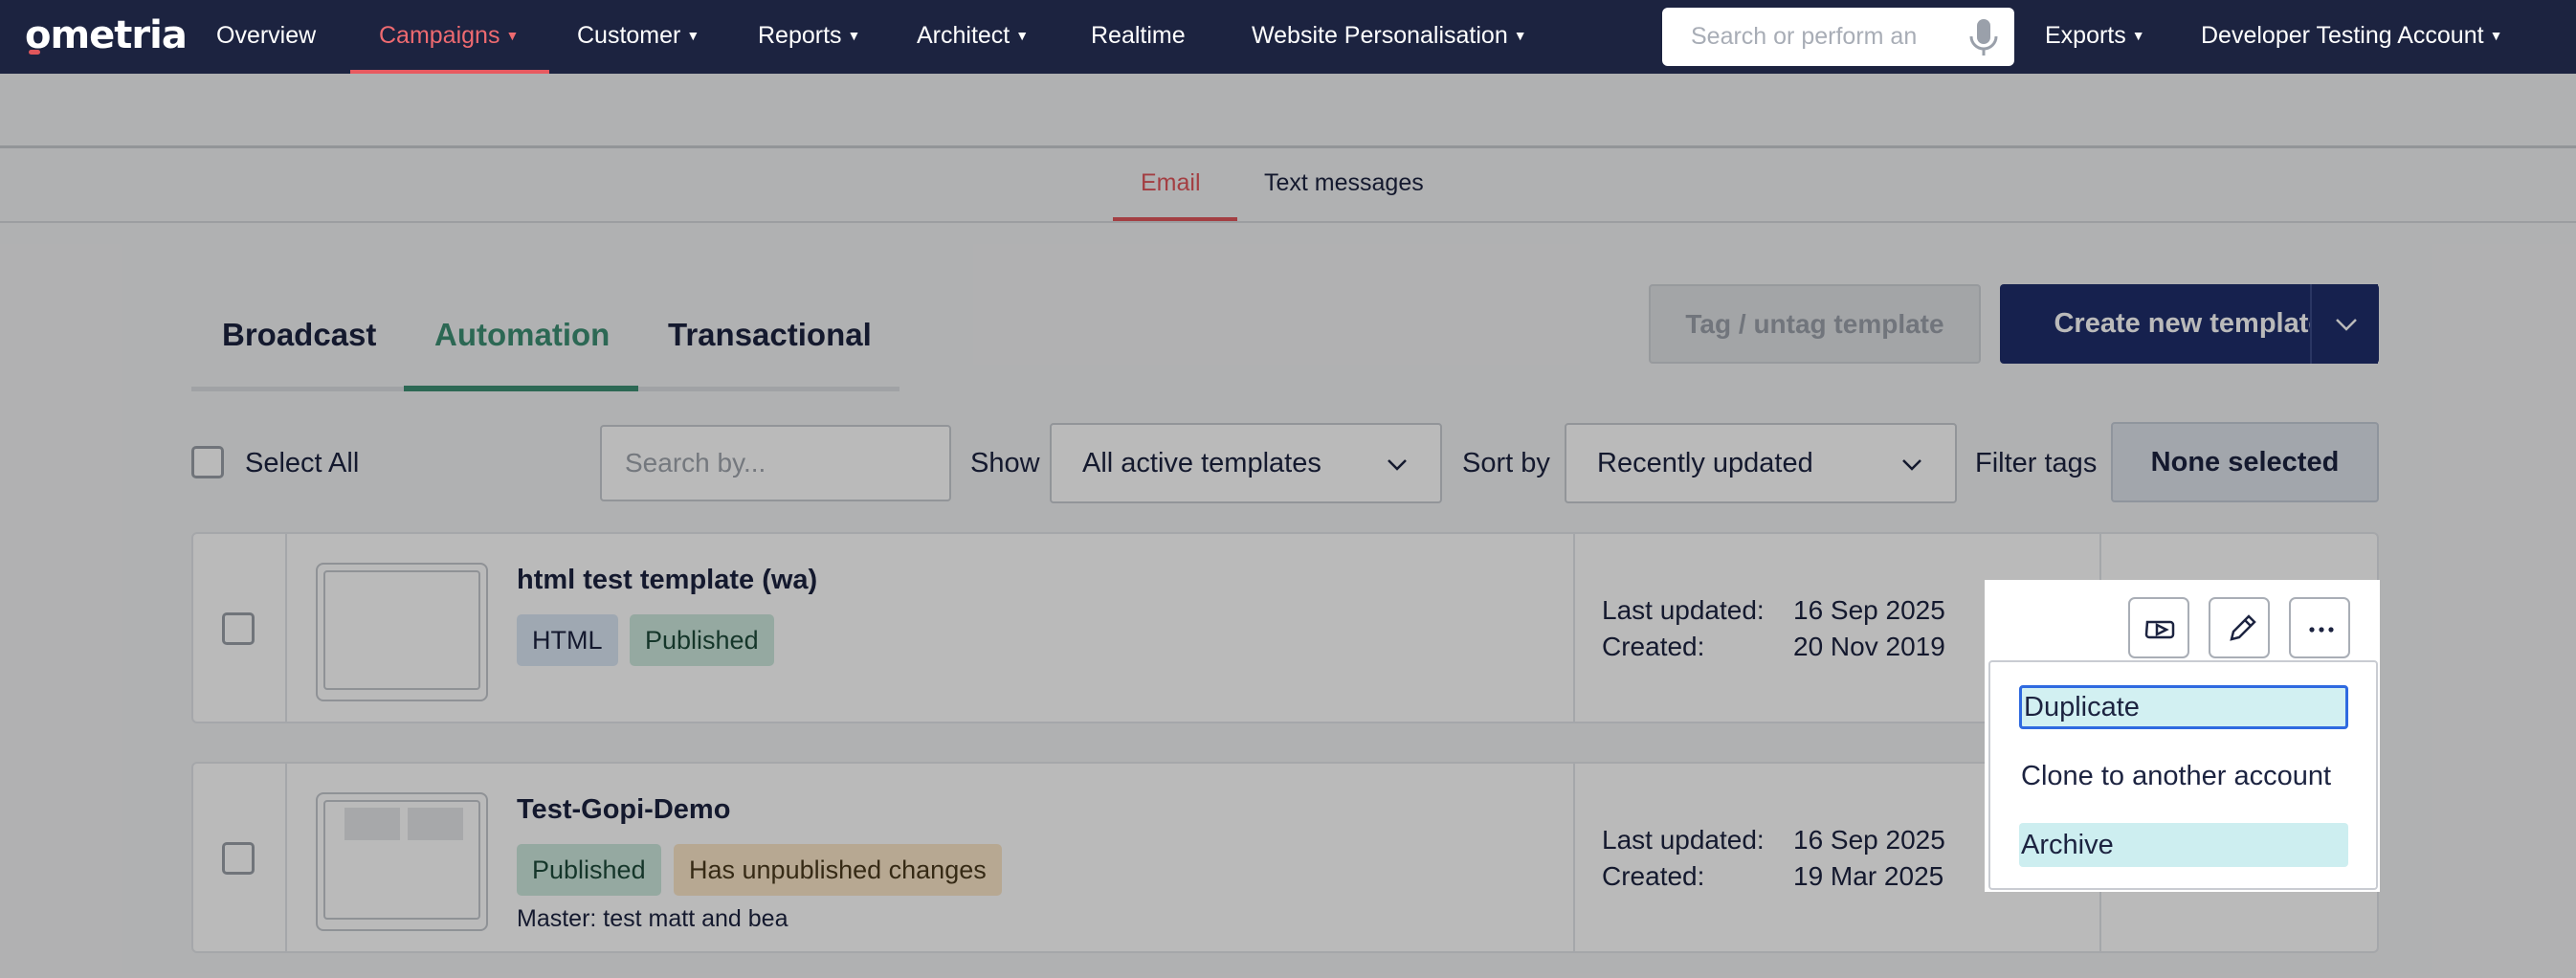  I want to click on logo-accent, so click(34, 52).